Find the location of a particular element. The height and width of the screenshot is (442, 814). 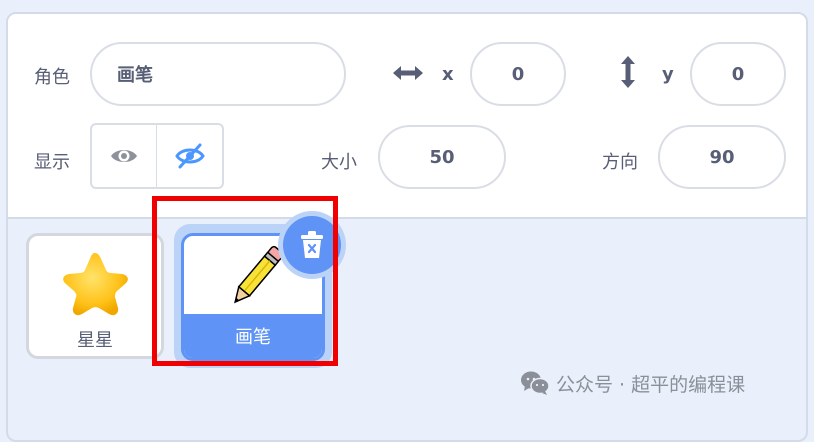

watermark: 公众号 · 超平的编程课 is located at coordinates (632, 383).